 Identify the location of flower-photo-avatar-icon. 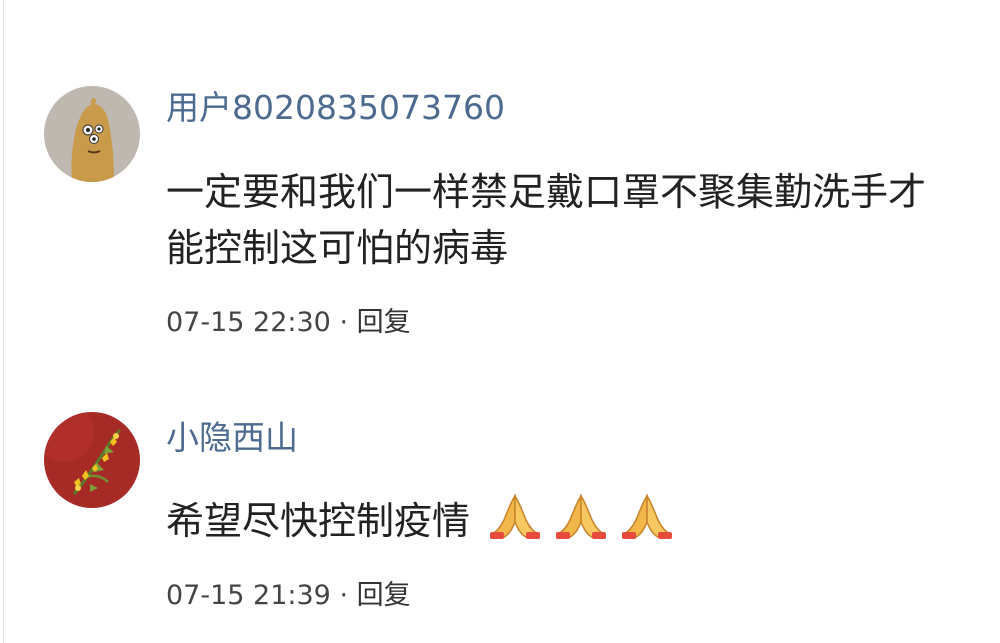
(92, 460).